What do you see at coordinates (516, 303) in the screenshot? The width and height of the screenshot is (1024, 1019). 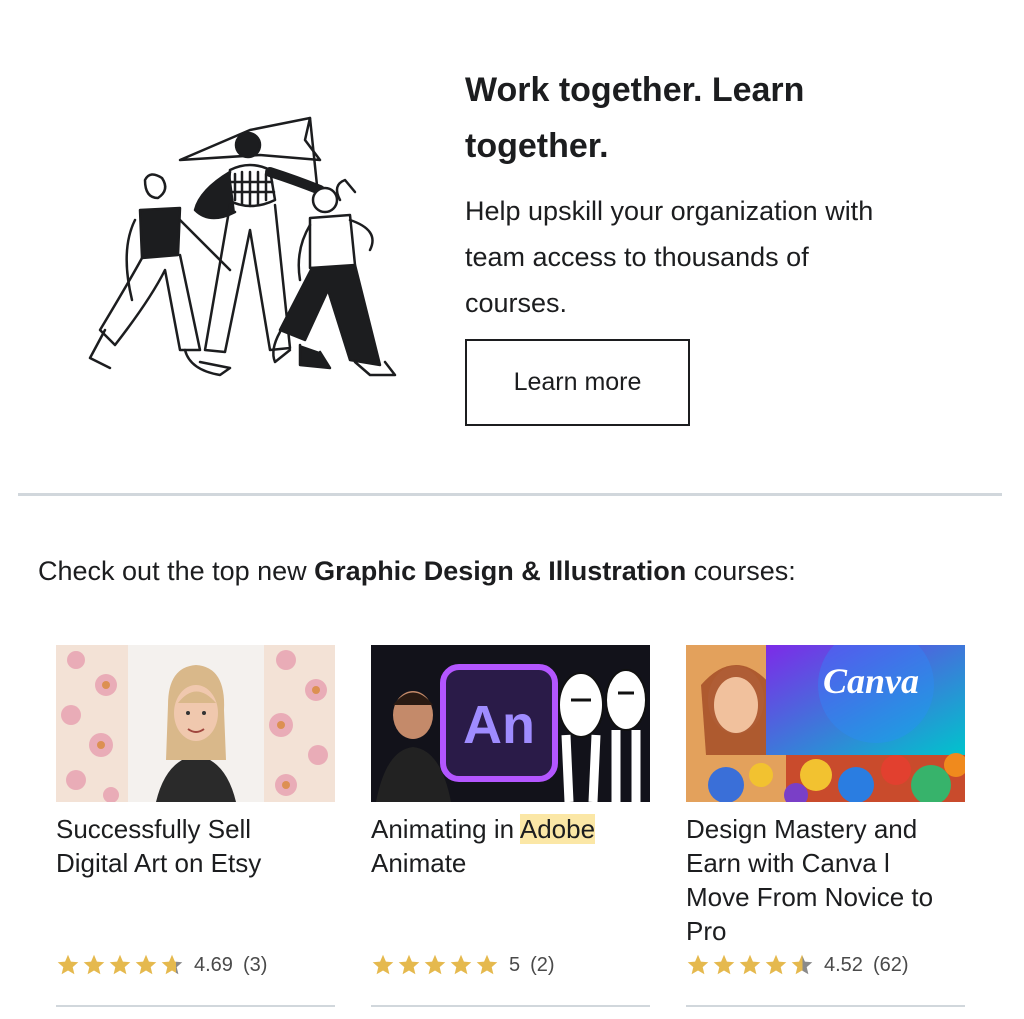 I see `hero-body-line3: courses.` at bounding box center [516, 303].